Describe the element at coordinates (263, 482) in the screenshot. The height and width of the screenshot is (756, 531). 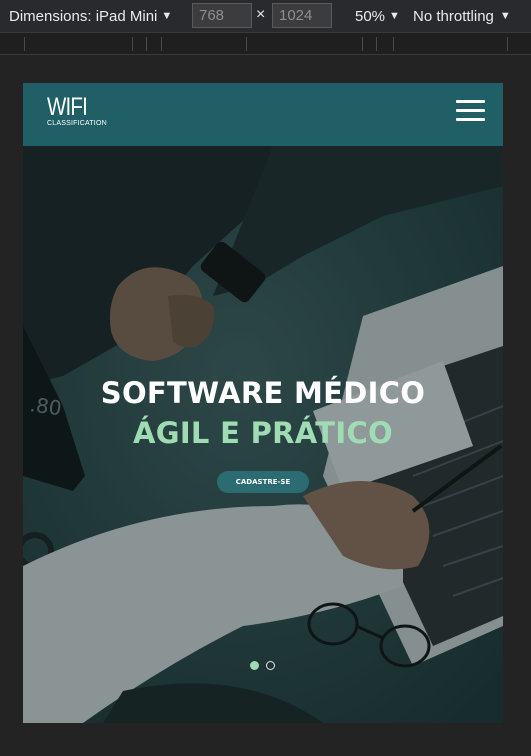
I see `signup-button: CADASTRE-SE` at that location.